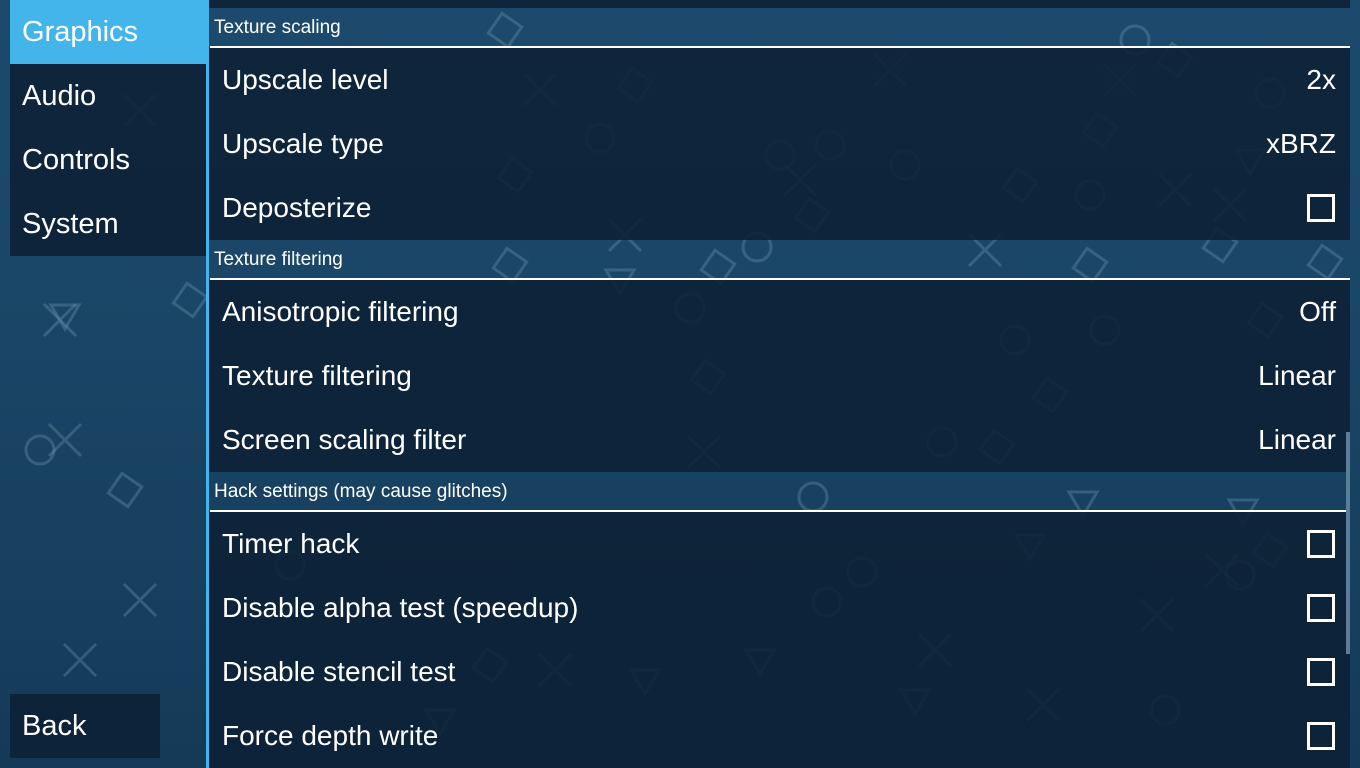 This screenshot has height=768, width=1360. Describe the element at coordinates (85, 726) in the screenshot. I see `back-button: Back` at that location.